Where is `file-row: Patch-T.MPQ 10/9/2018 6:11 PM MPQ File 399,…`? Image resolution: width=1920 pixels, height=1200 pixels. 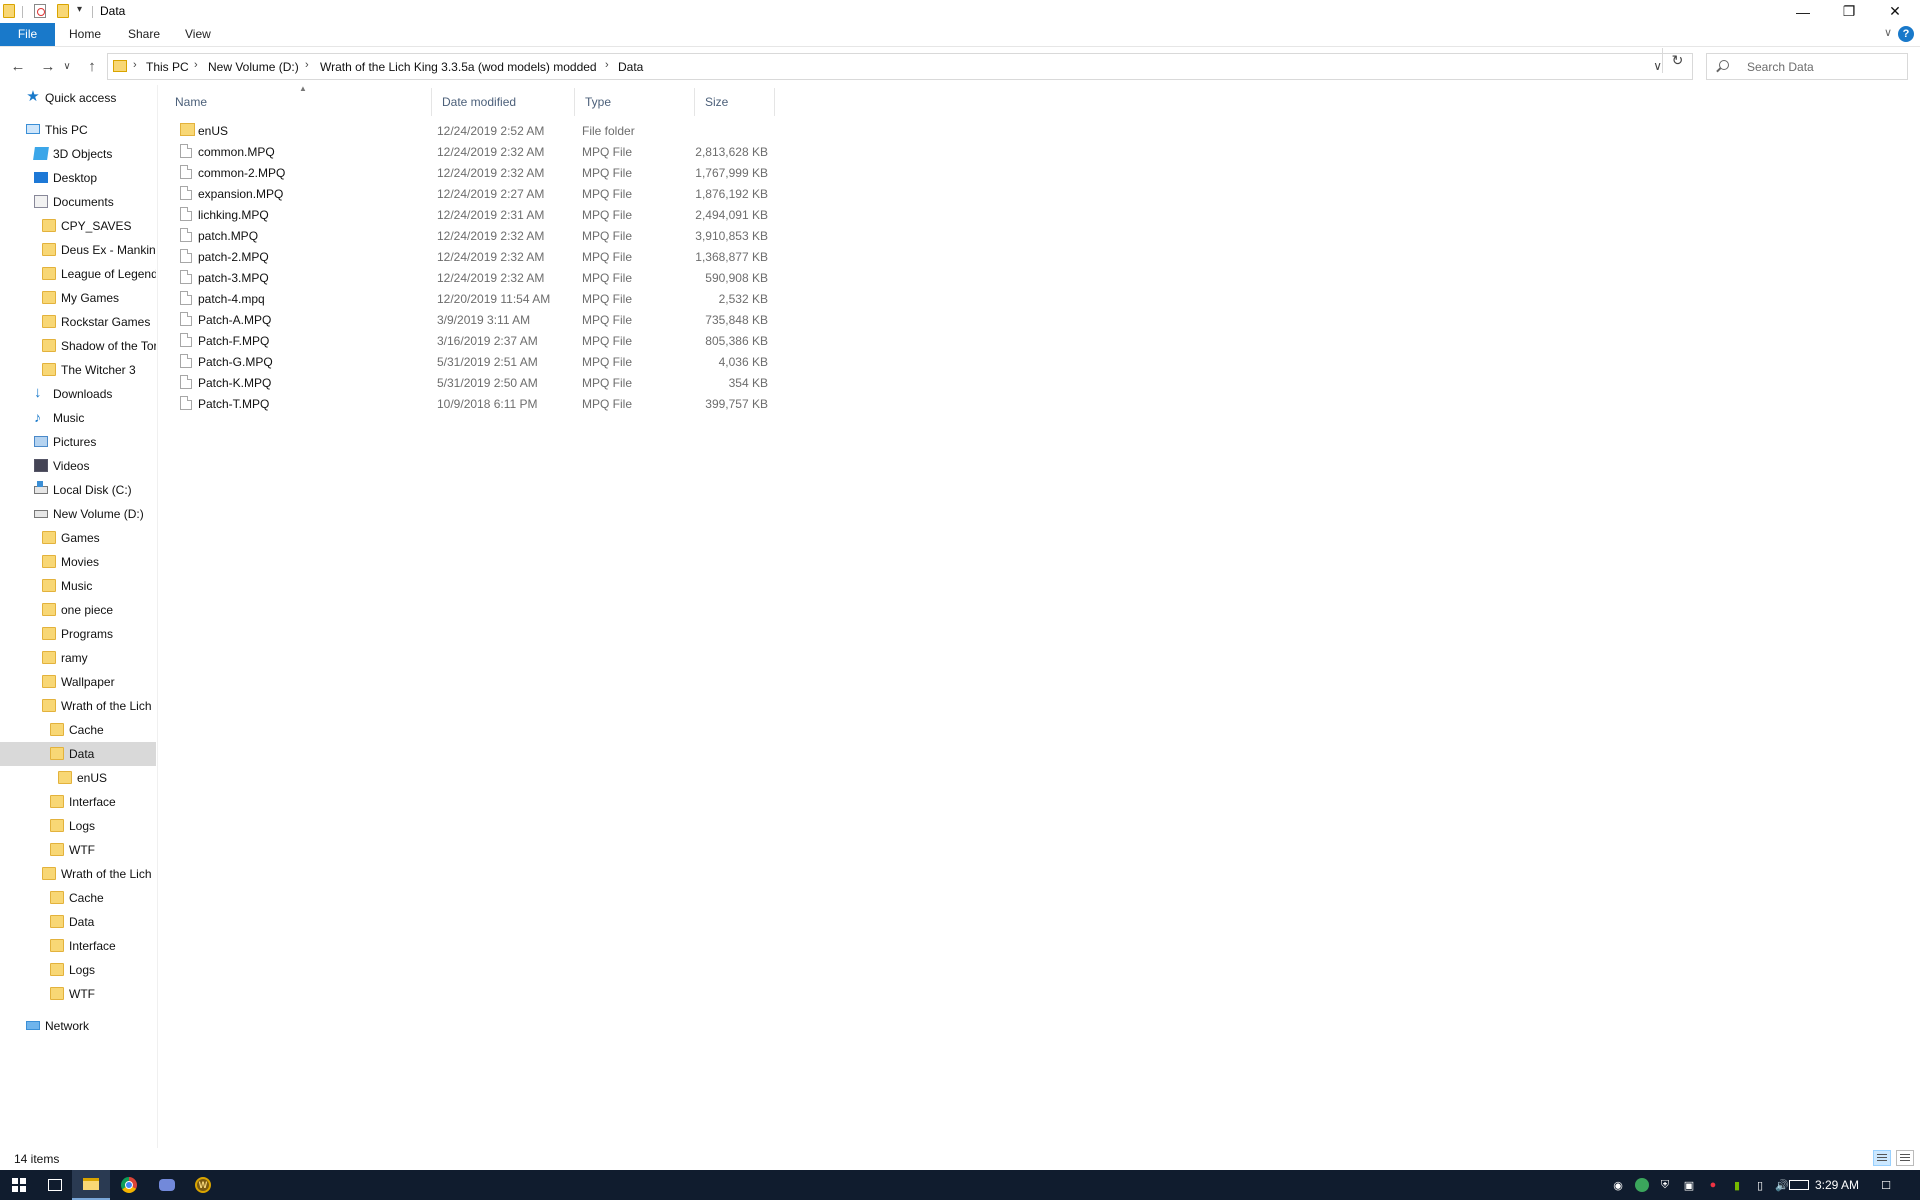 file-row: Patch-T.MPQ 10/9/2018 6:11 PM MPQ File 399,… is located at coordinates (478, 403).